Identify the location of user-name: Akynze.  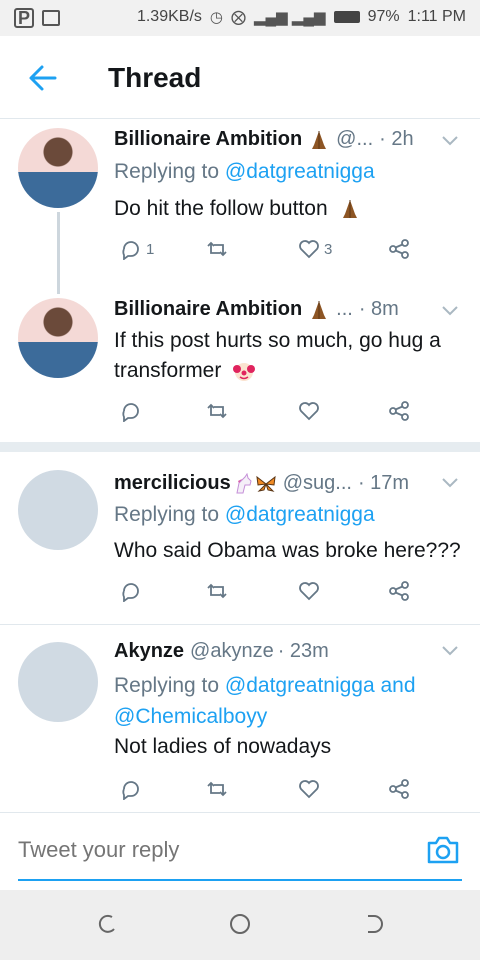
(149, 651).